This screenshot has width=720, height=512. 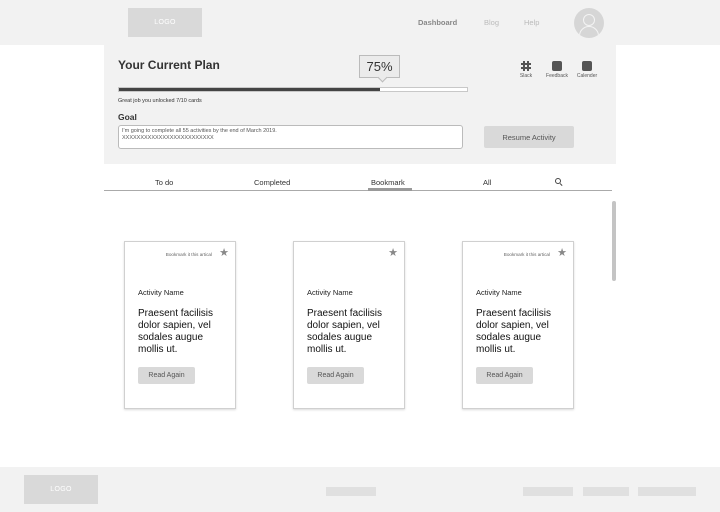 What do you see at coordinates (557, 76) in the screenshot?
I see `feedback-label: Feedback` at bounding box center [557, 76].